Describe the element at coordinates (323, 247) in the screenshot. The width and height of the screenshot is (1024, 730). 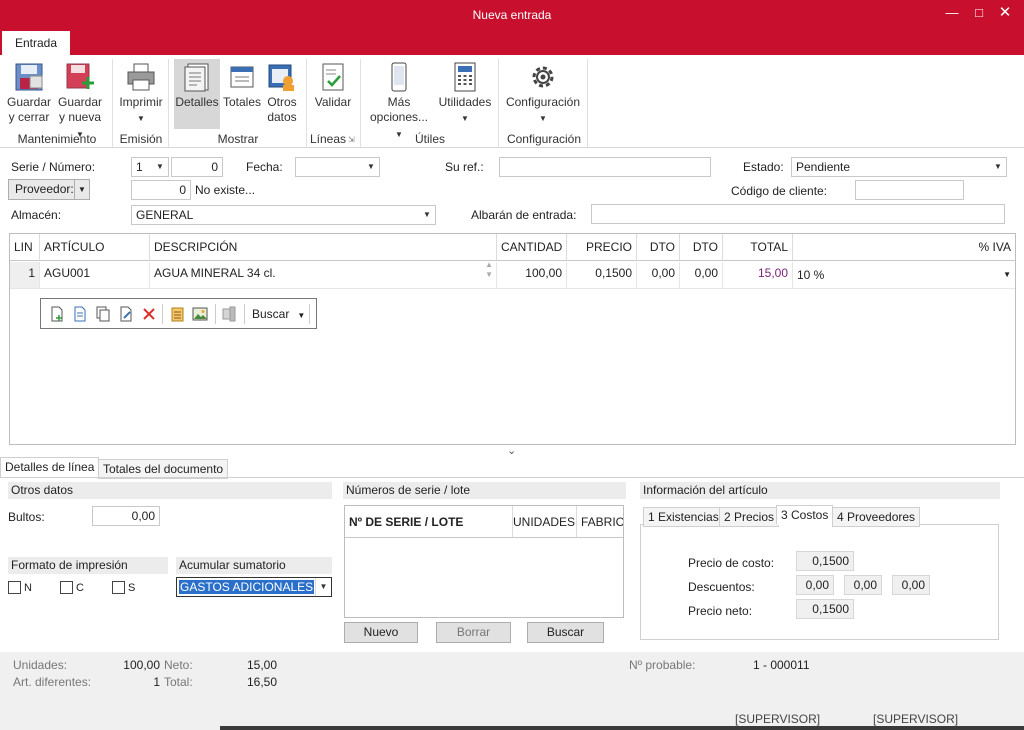
I see `col-header-descripcion: DESCRIPCIÓN` at that location.